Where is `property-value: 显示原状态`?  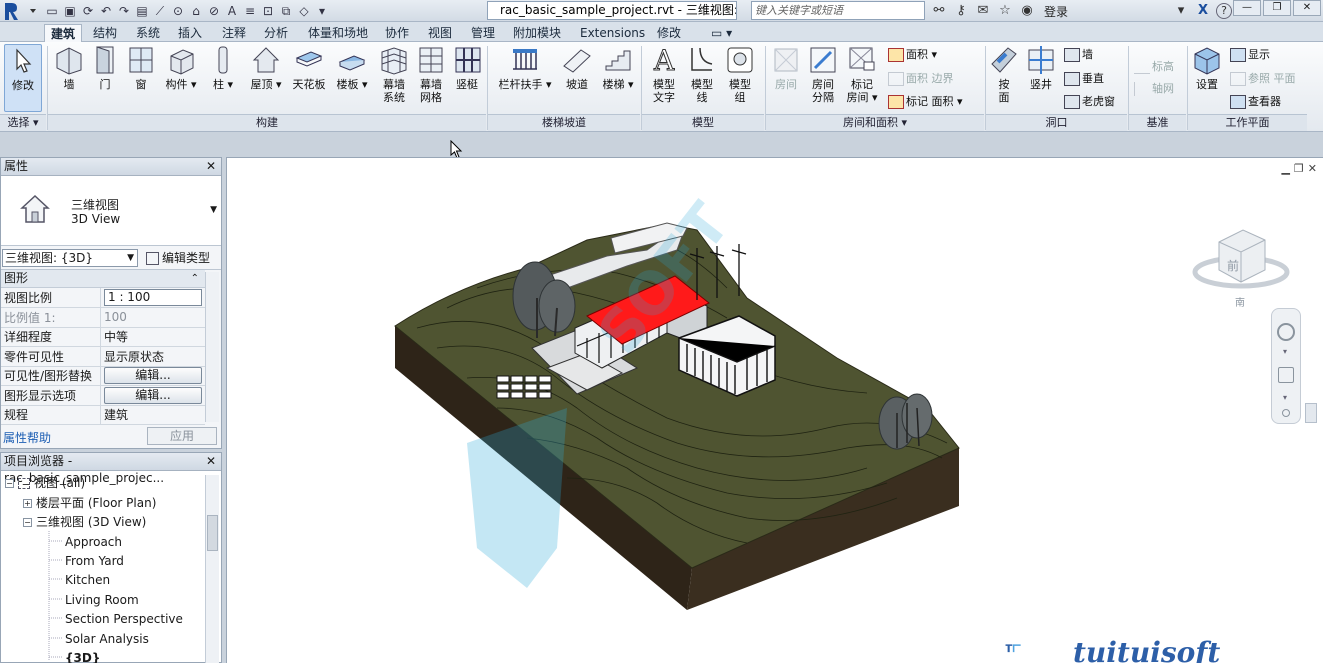 property-value: 显示原状态 is located at coordinates (152, 356).